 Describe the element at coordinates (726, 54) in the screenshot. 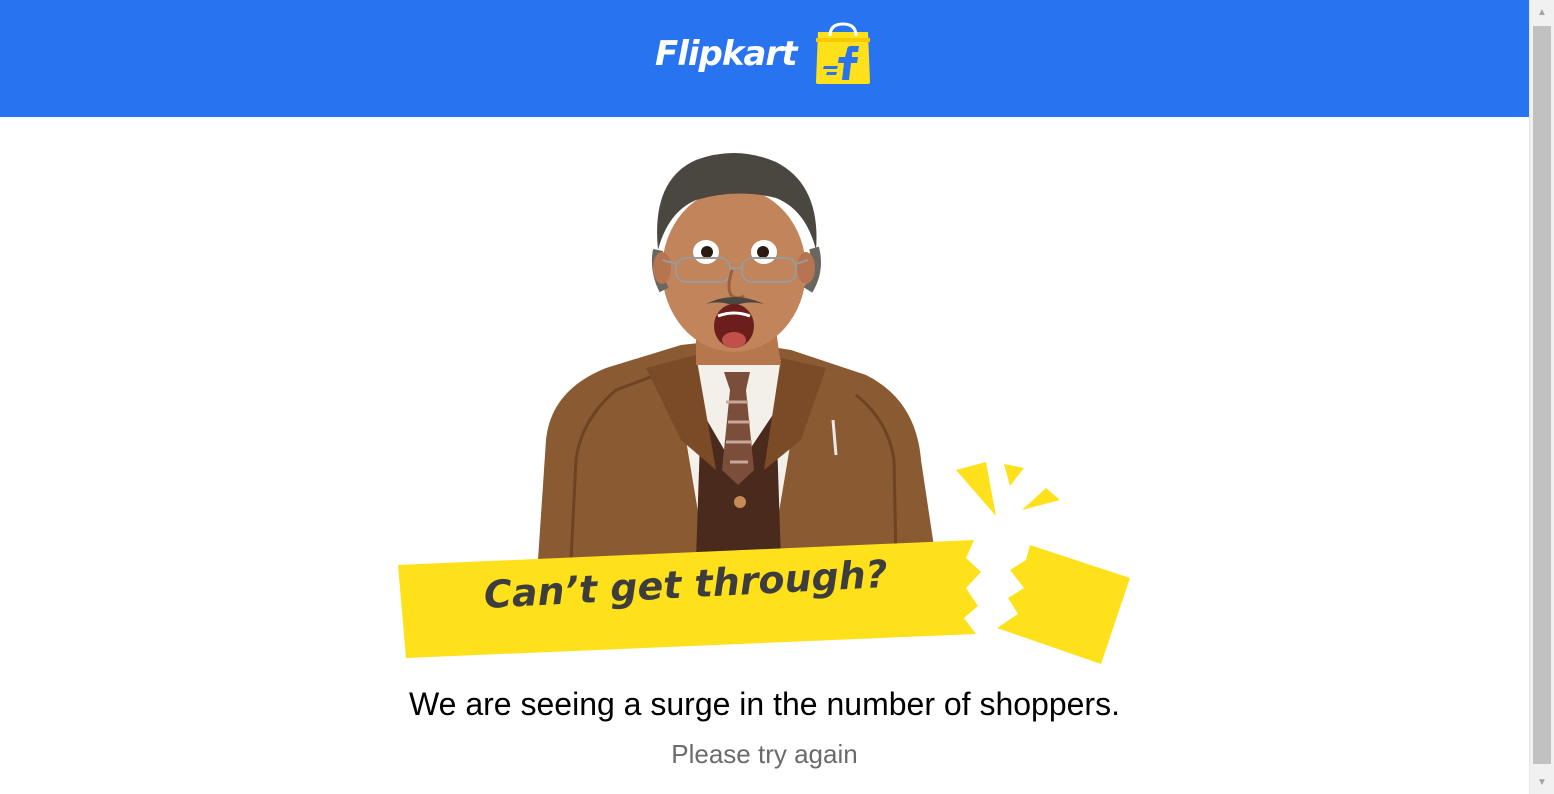

I see `brand-name: Flipkart` at that location.